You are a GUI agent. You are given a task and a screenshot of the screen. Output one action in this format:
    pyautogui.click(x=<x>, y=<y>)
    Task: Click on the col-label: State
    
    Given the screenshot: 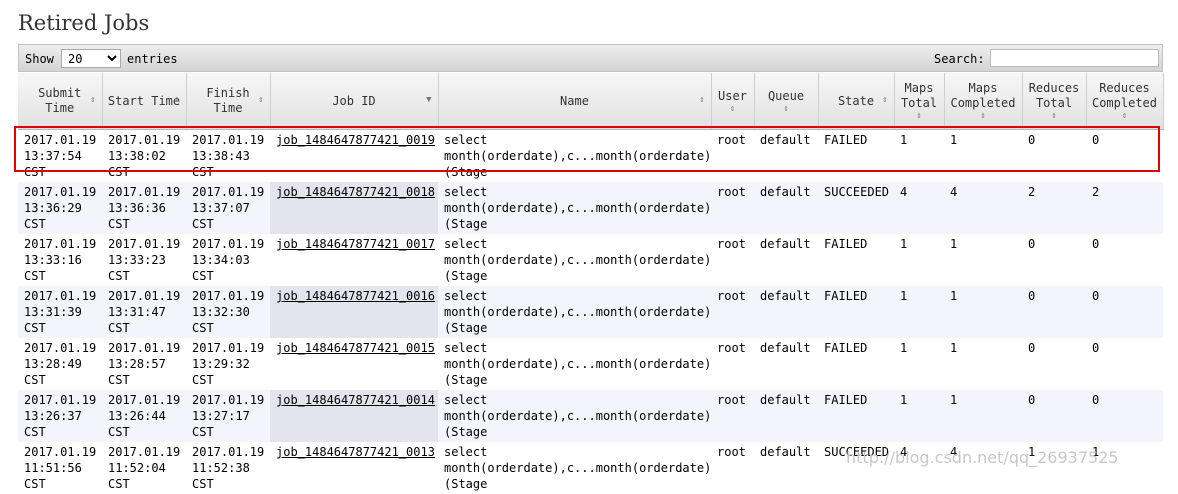 What is the action you would take?
    pyautogui.click(x=856, y=100)
    